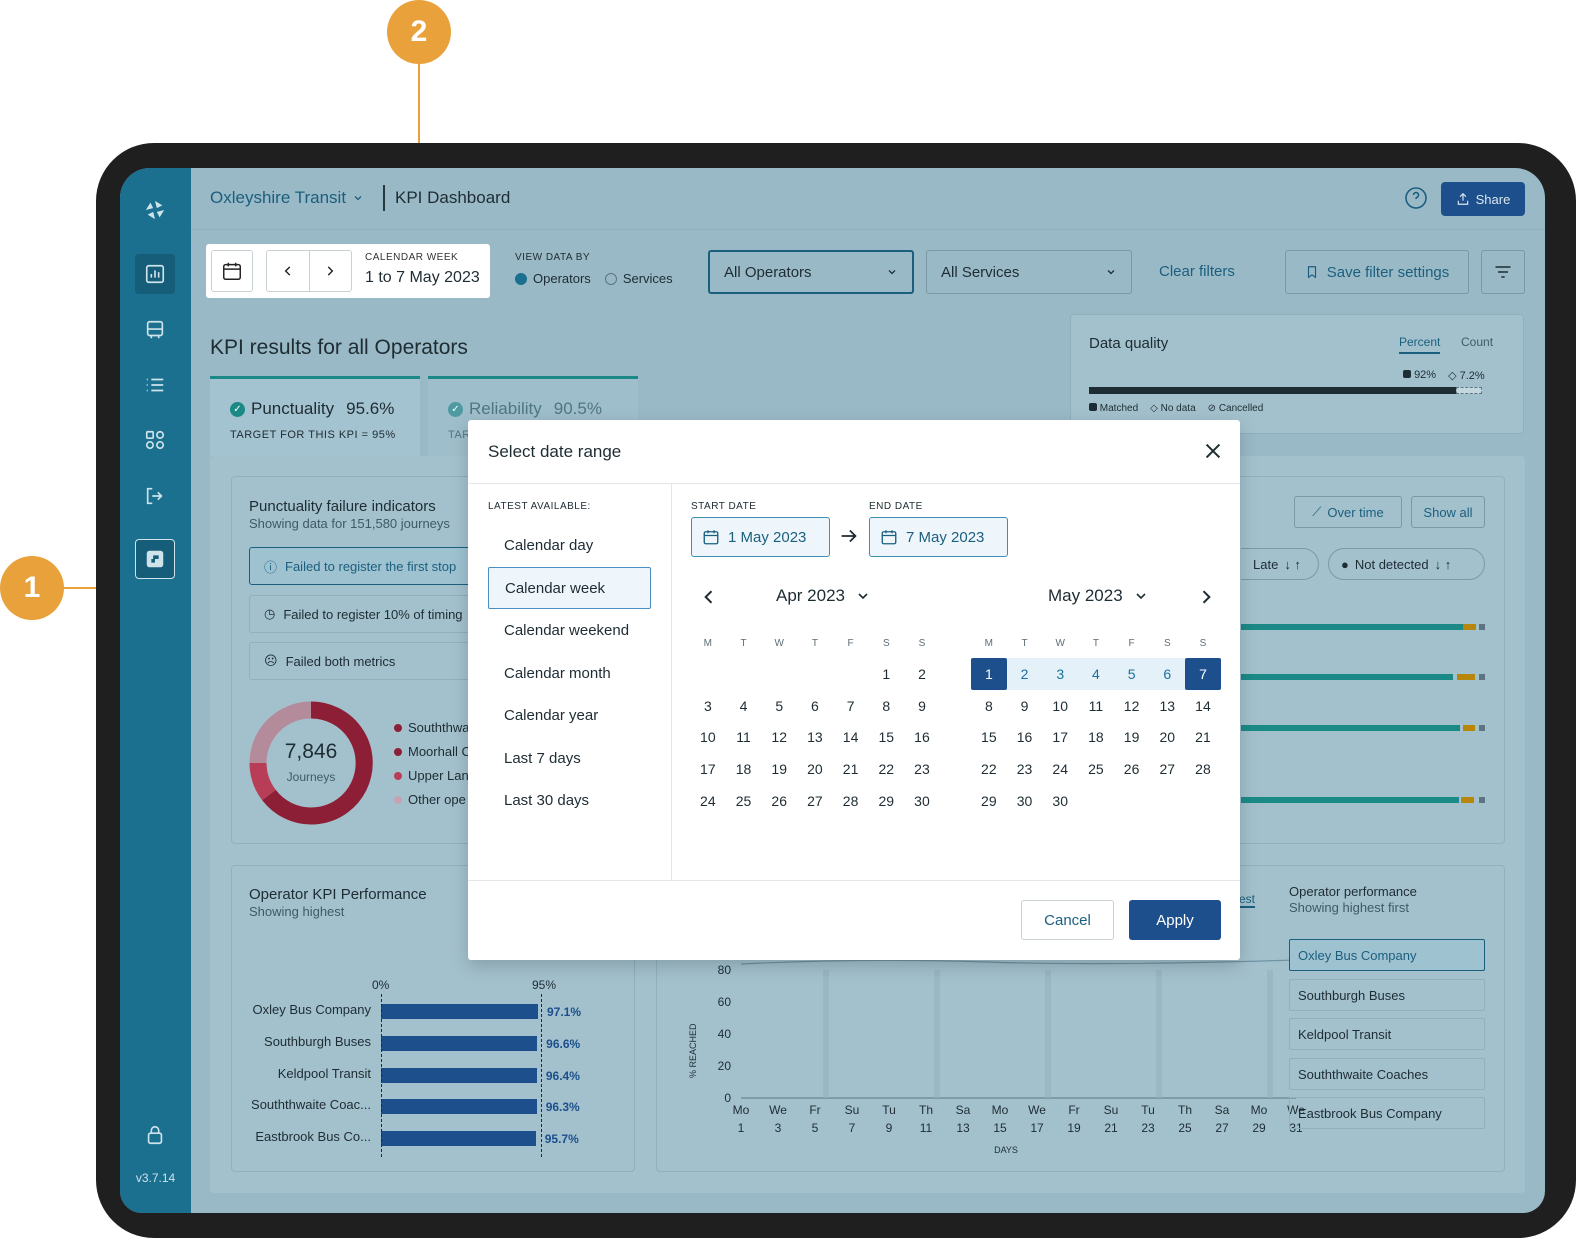 Image resolution: width=1584 pixels, height=1249 pixels. I want to click on calendar-day: 15, so click(886, 737).